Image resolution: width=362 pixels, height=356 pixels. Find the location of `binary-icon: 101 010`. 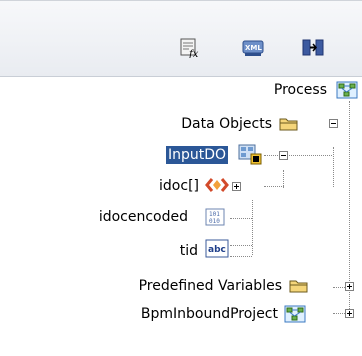

binary-icon: 101 010 is located at coordinates (215, 217).